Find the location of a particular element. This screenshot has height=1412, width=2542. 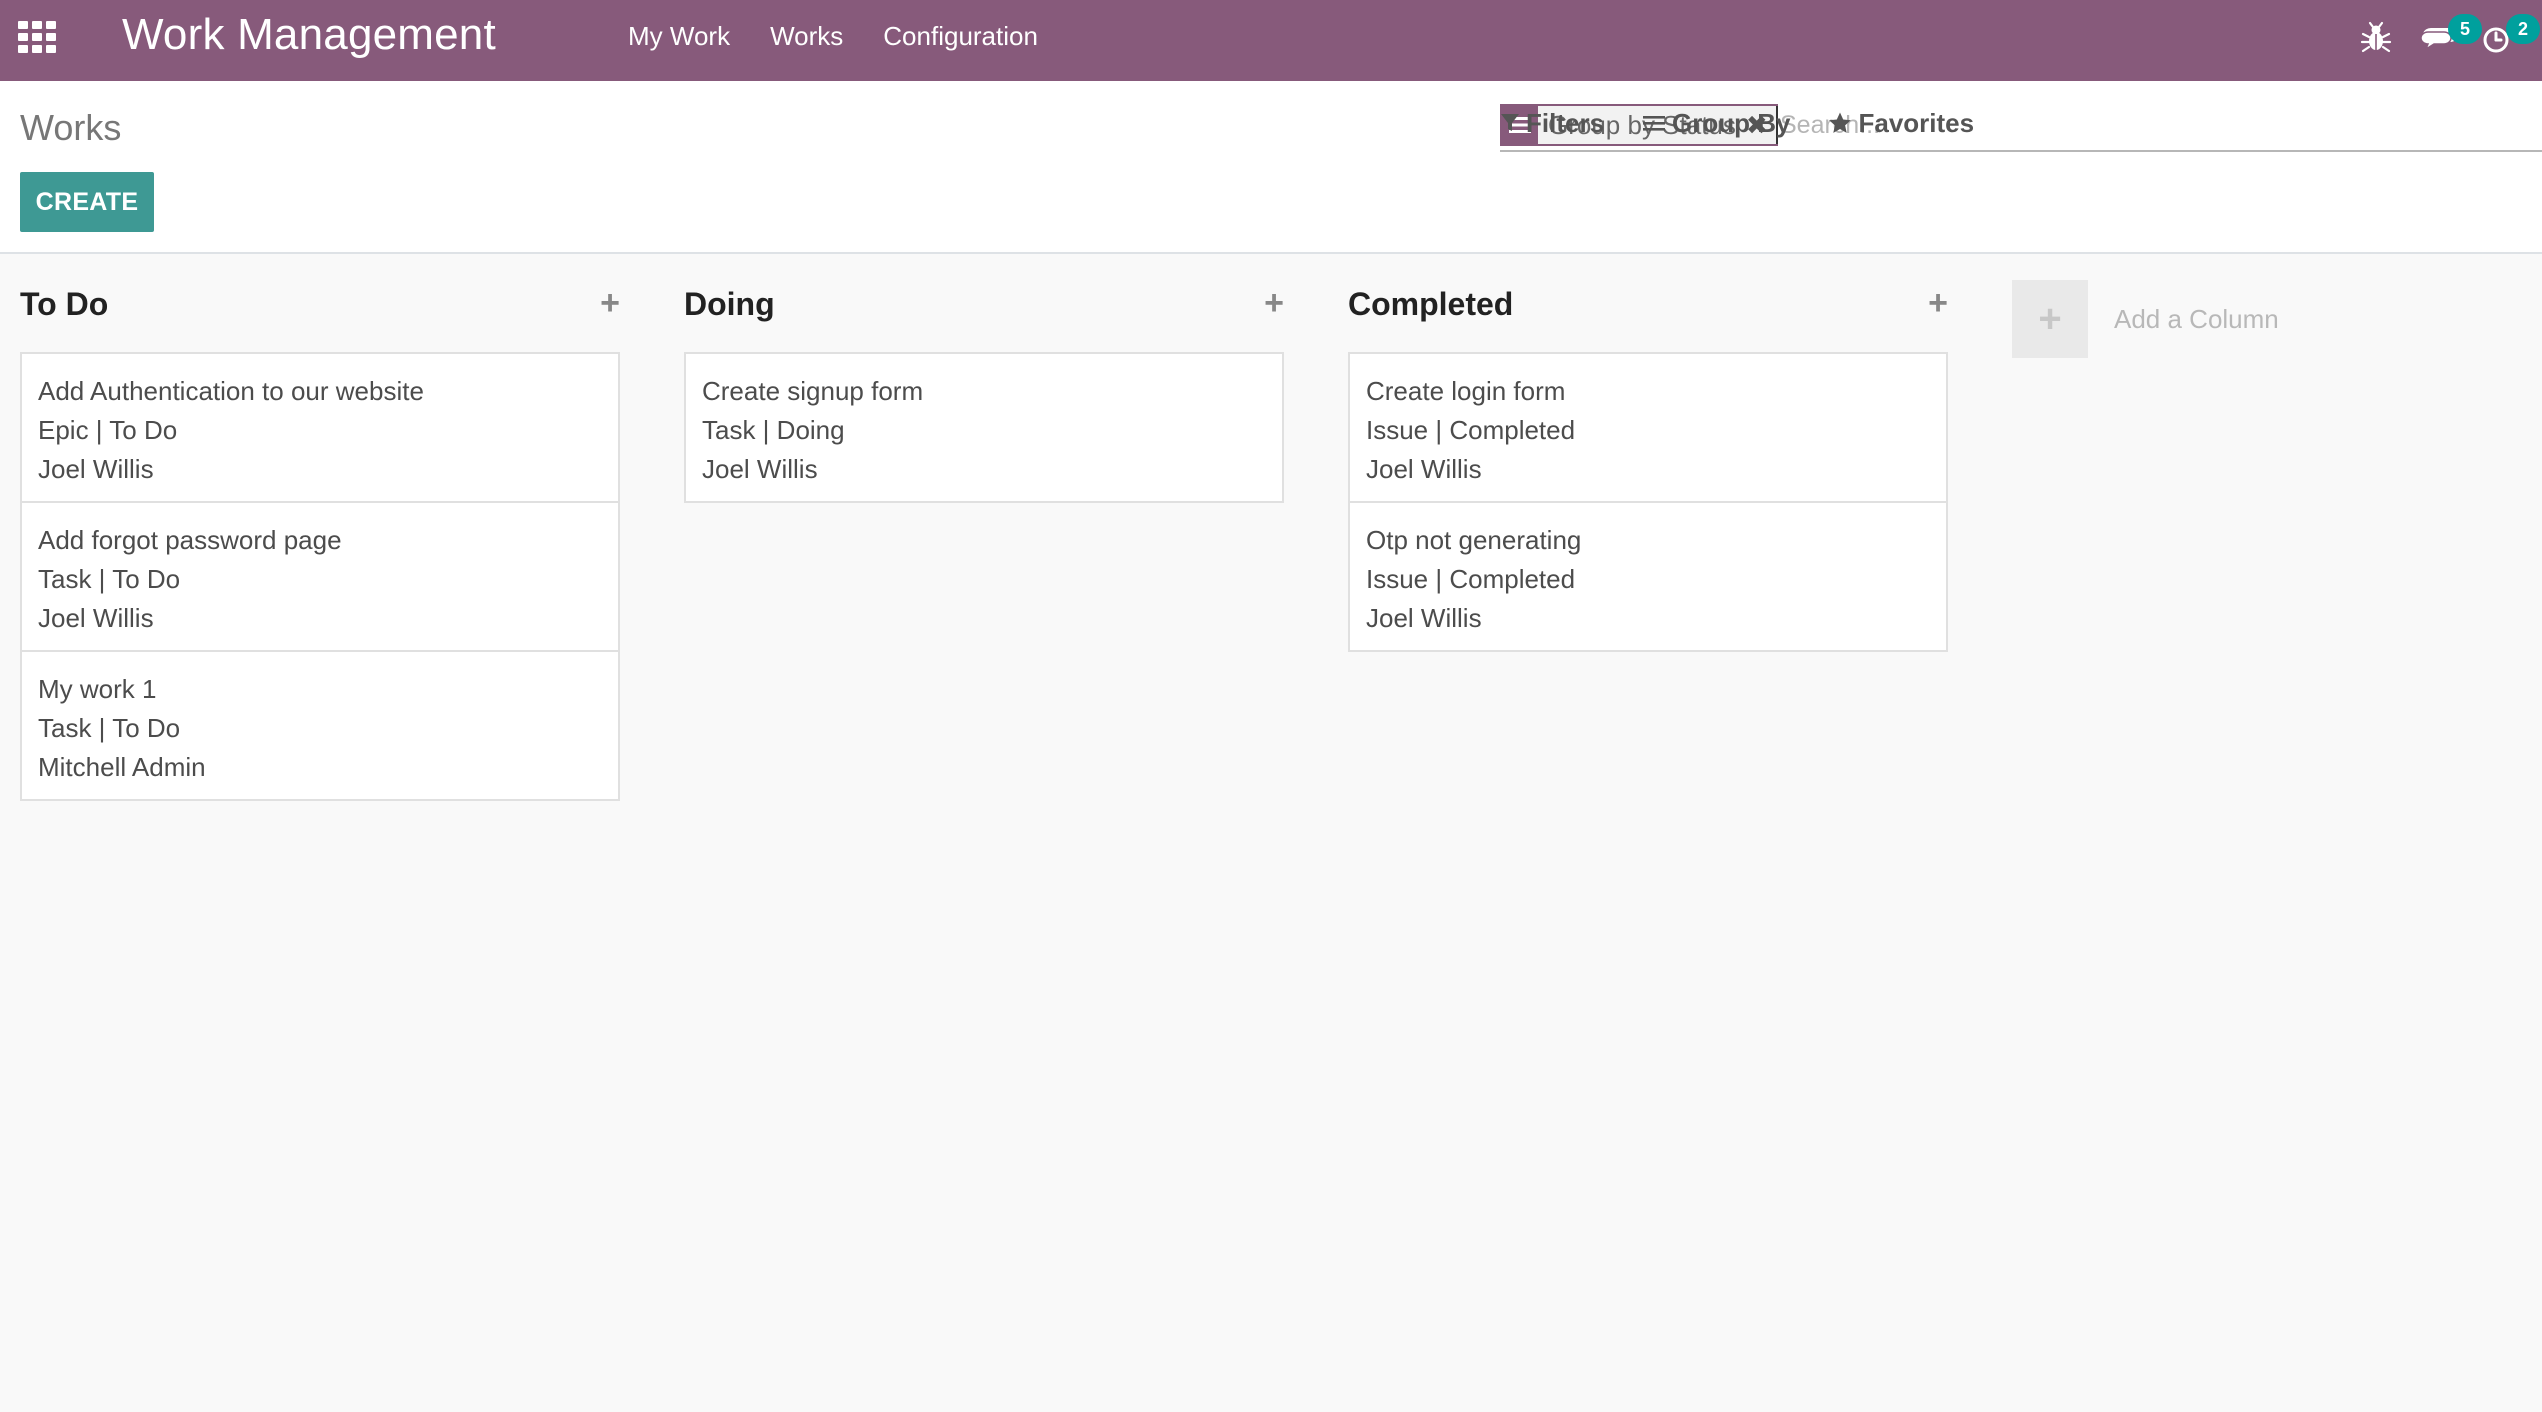

search-options-bar: Filters Group By Favorites is located at coordinates (1737, 123).